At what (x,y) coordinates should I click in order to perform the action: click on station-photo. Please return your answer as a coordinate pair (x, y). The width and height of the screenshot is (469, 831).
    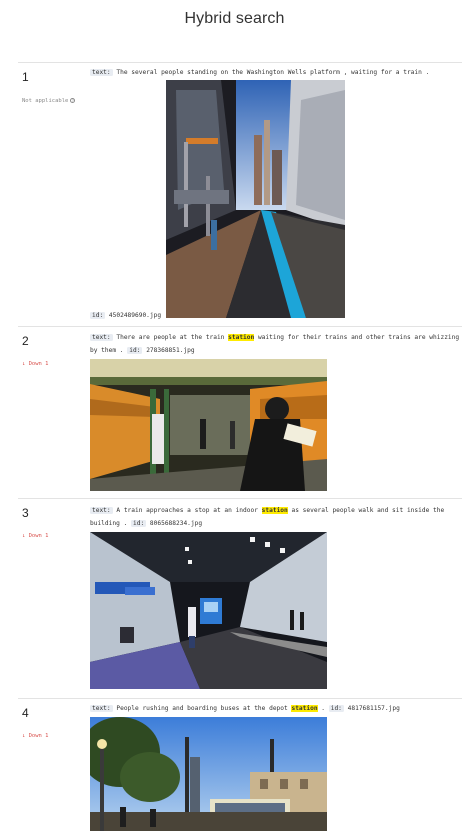
    Looking at the image, I should click on (208, 425).